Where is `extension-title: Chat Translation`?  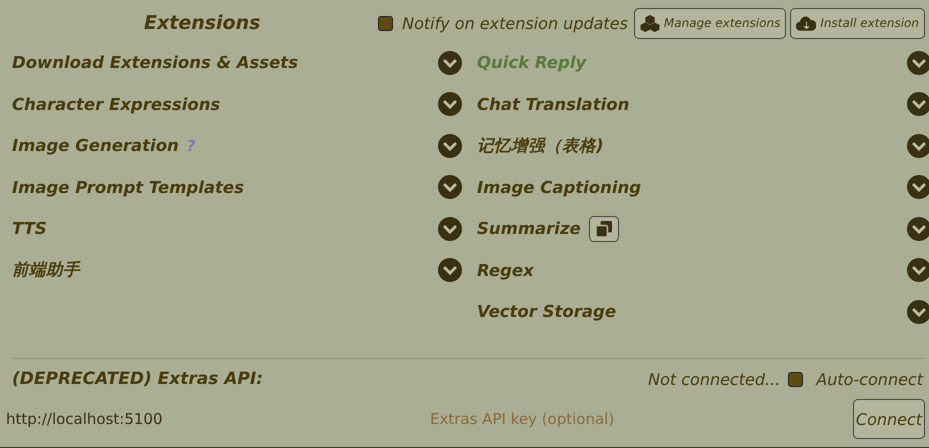
extension-title: Chat Translation is located at coordinates (553, 104).